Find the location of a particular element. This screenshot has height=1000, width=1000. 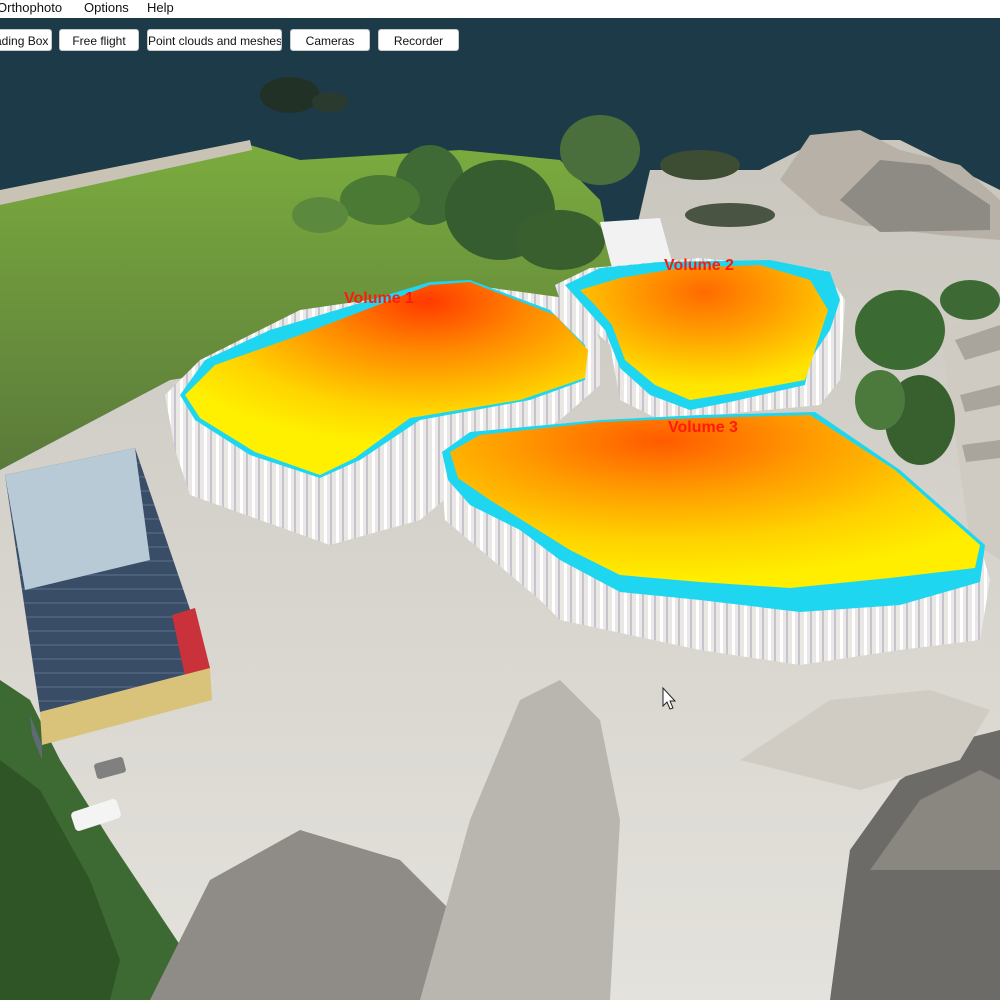

menu-options: Options is located at coordinates (106, 8).